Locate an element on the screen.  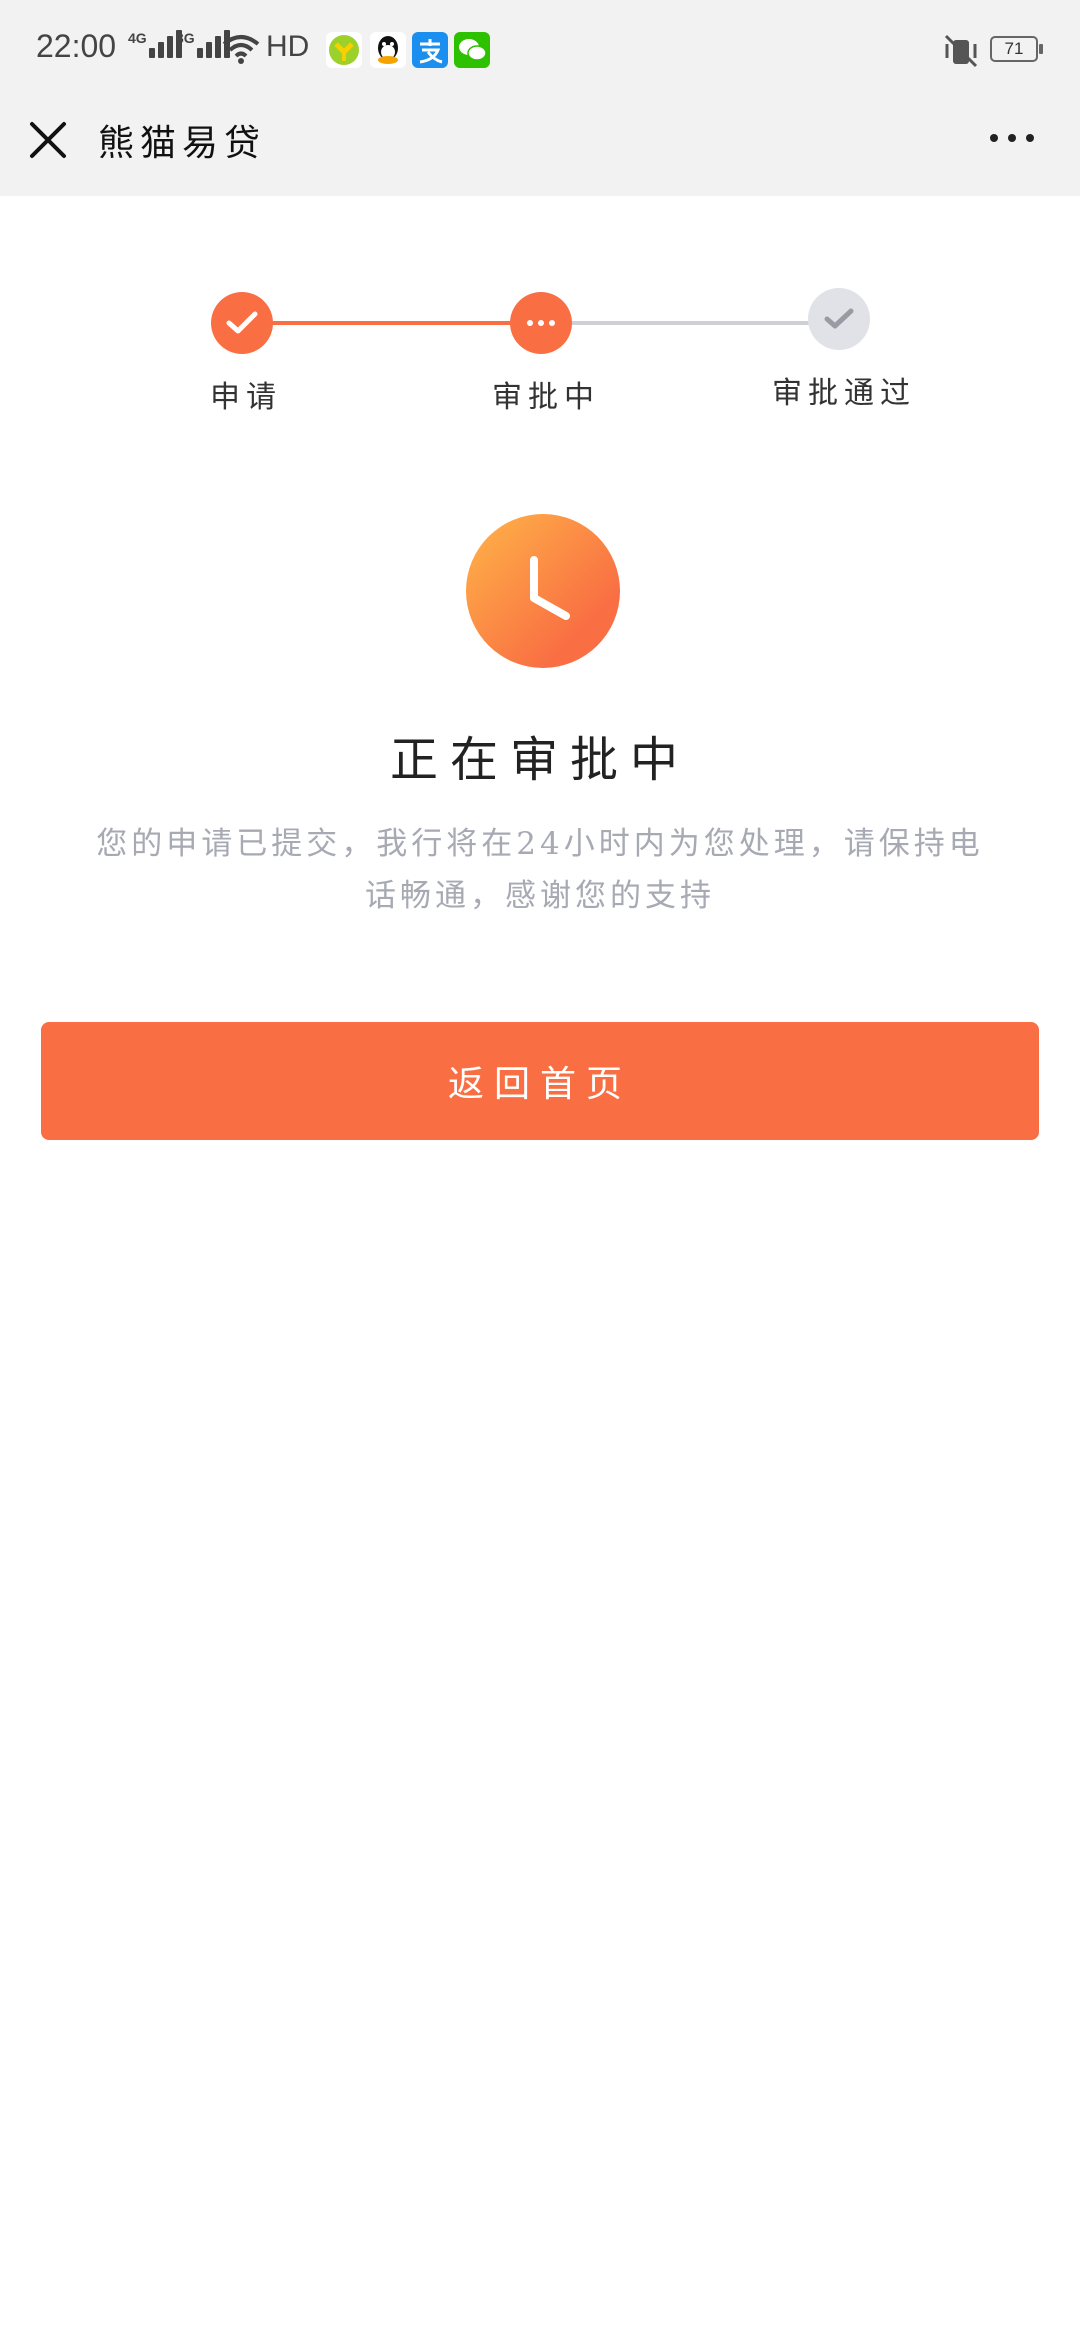
battery-icon: 71 is located at coordinates (1016, 49).